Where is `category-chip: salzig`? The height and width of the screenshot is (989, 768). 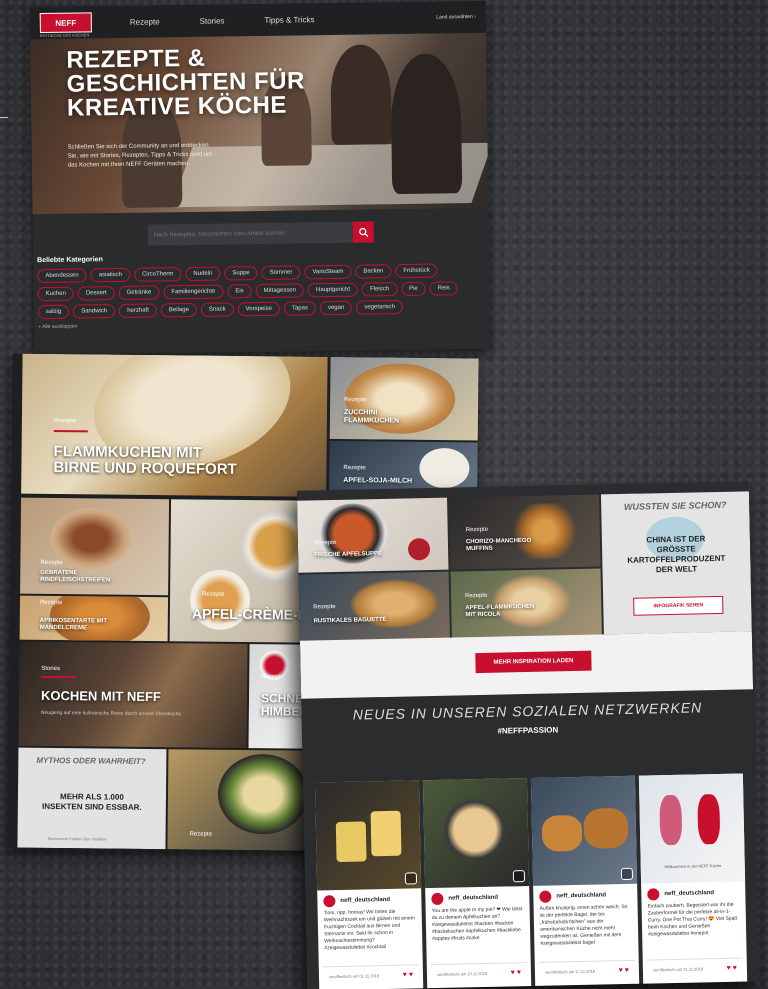
category-chip: salzig is located at coordinates (53, 312).